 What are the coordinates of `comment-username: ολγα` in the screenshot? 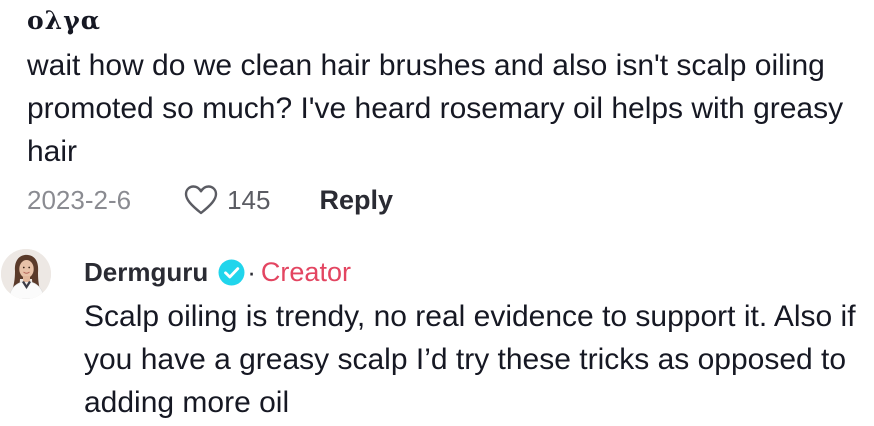 It's located at (64, 21).